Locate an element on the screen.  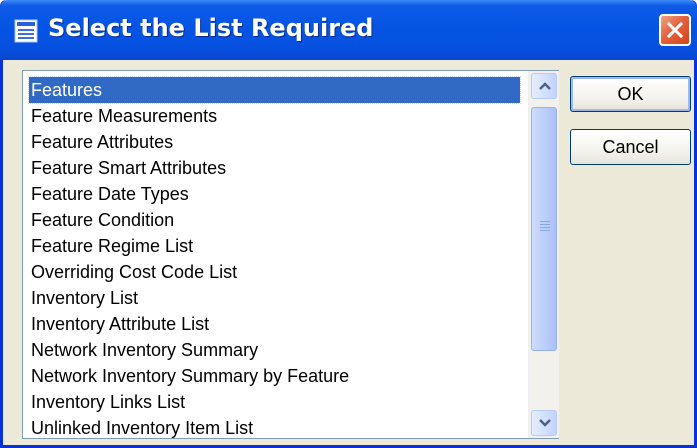
list-item: Feature Smart Attributes is located at coordinates (274, 168).